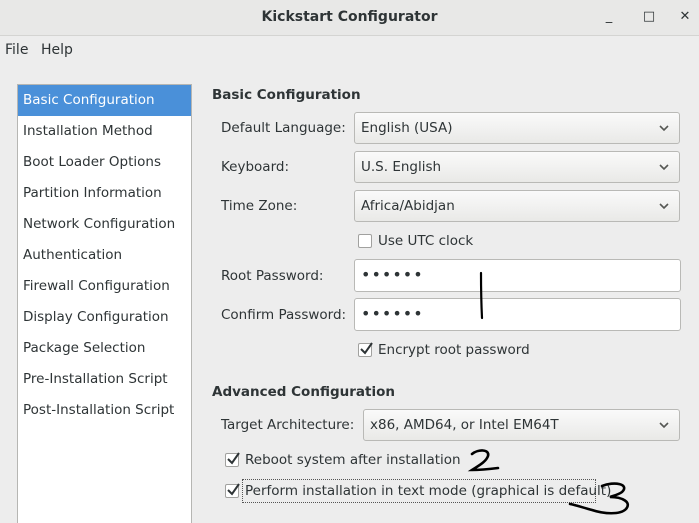 Image resolution: width=699 pixels, height=523 pixels. I want to click on encrypt-root-password-checkbox, so click(365, 349).